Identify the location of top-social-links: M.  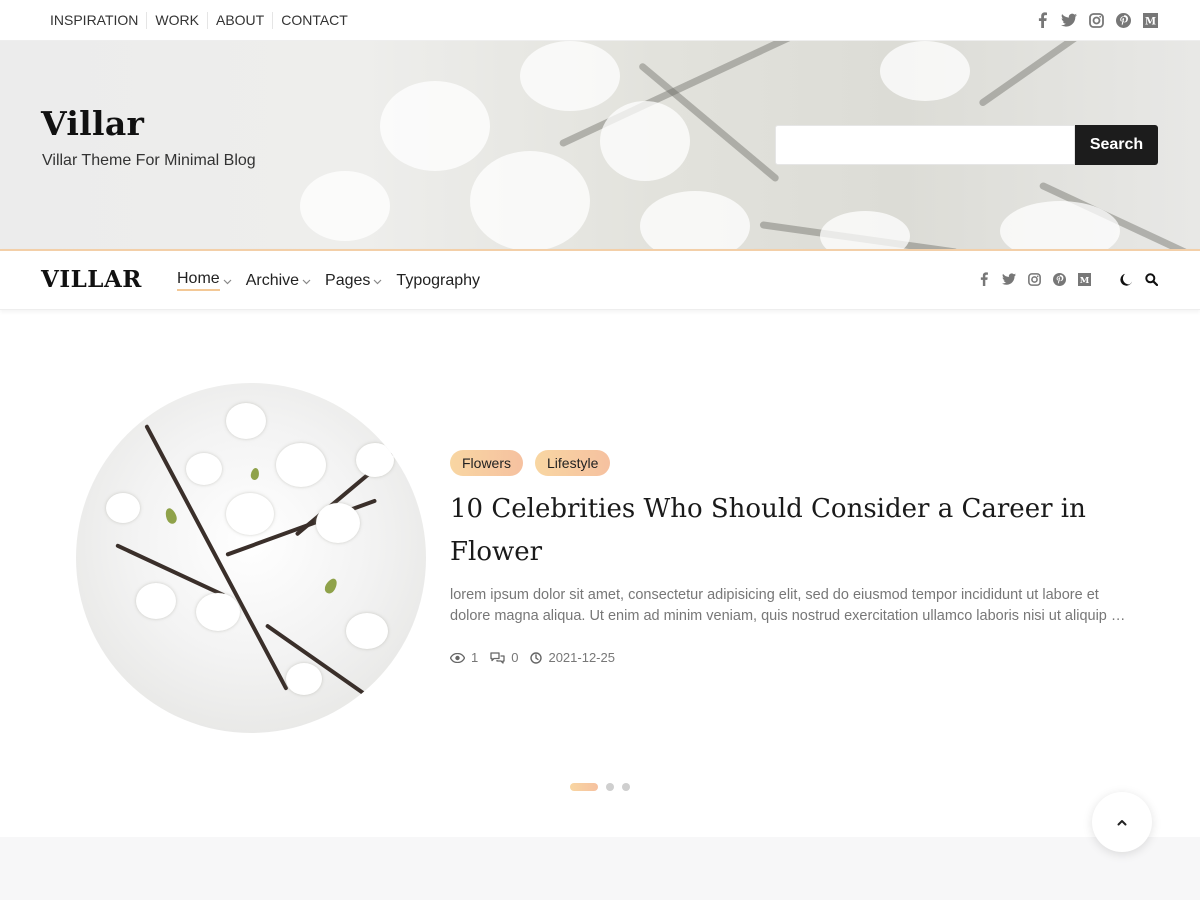
(1096, 20).